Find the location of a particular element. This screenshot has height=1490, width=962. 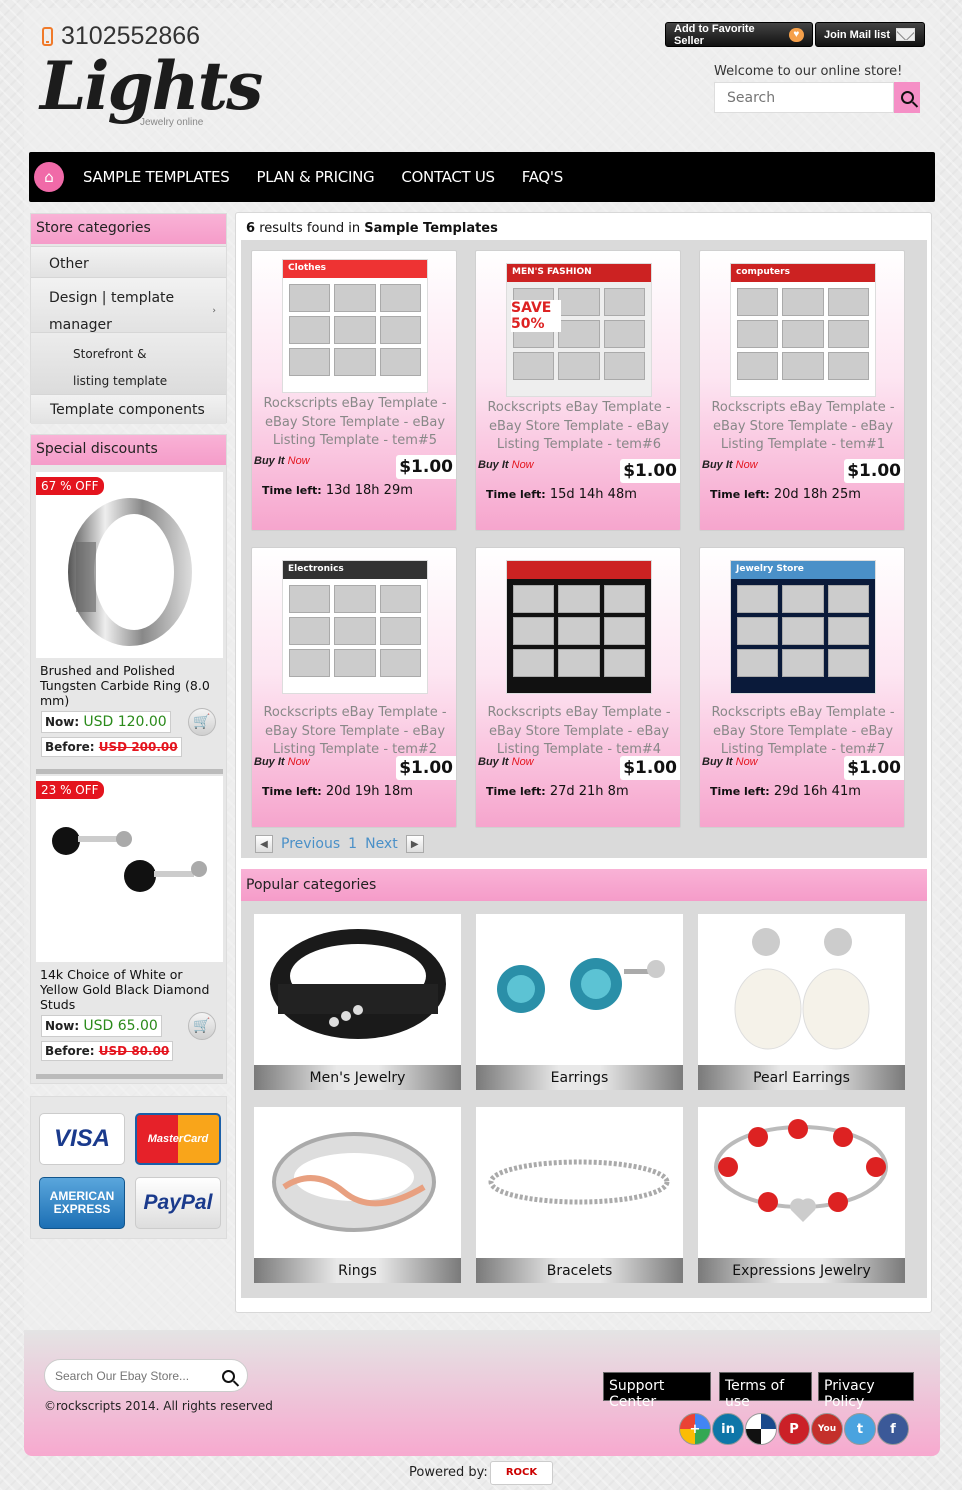

nav-contact-us: CONTACT US is located at coordinates (448, 177).